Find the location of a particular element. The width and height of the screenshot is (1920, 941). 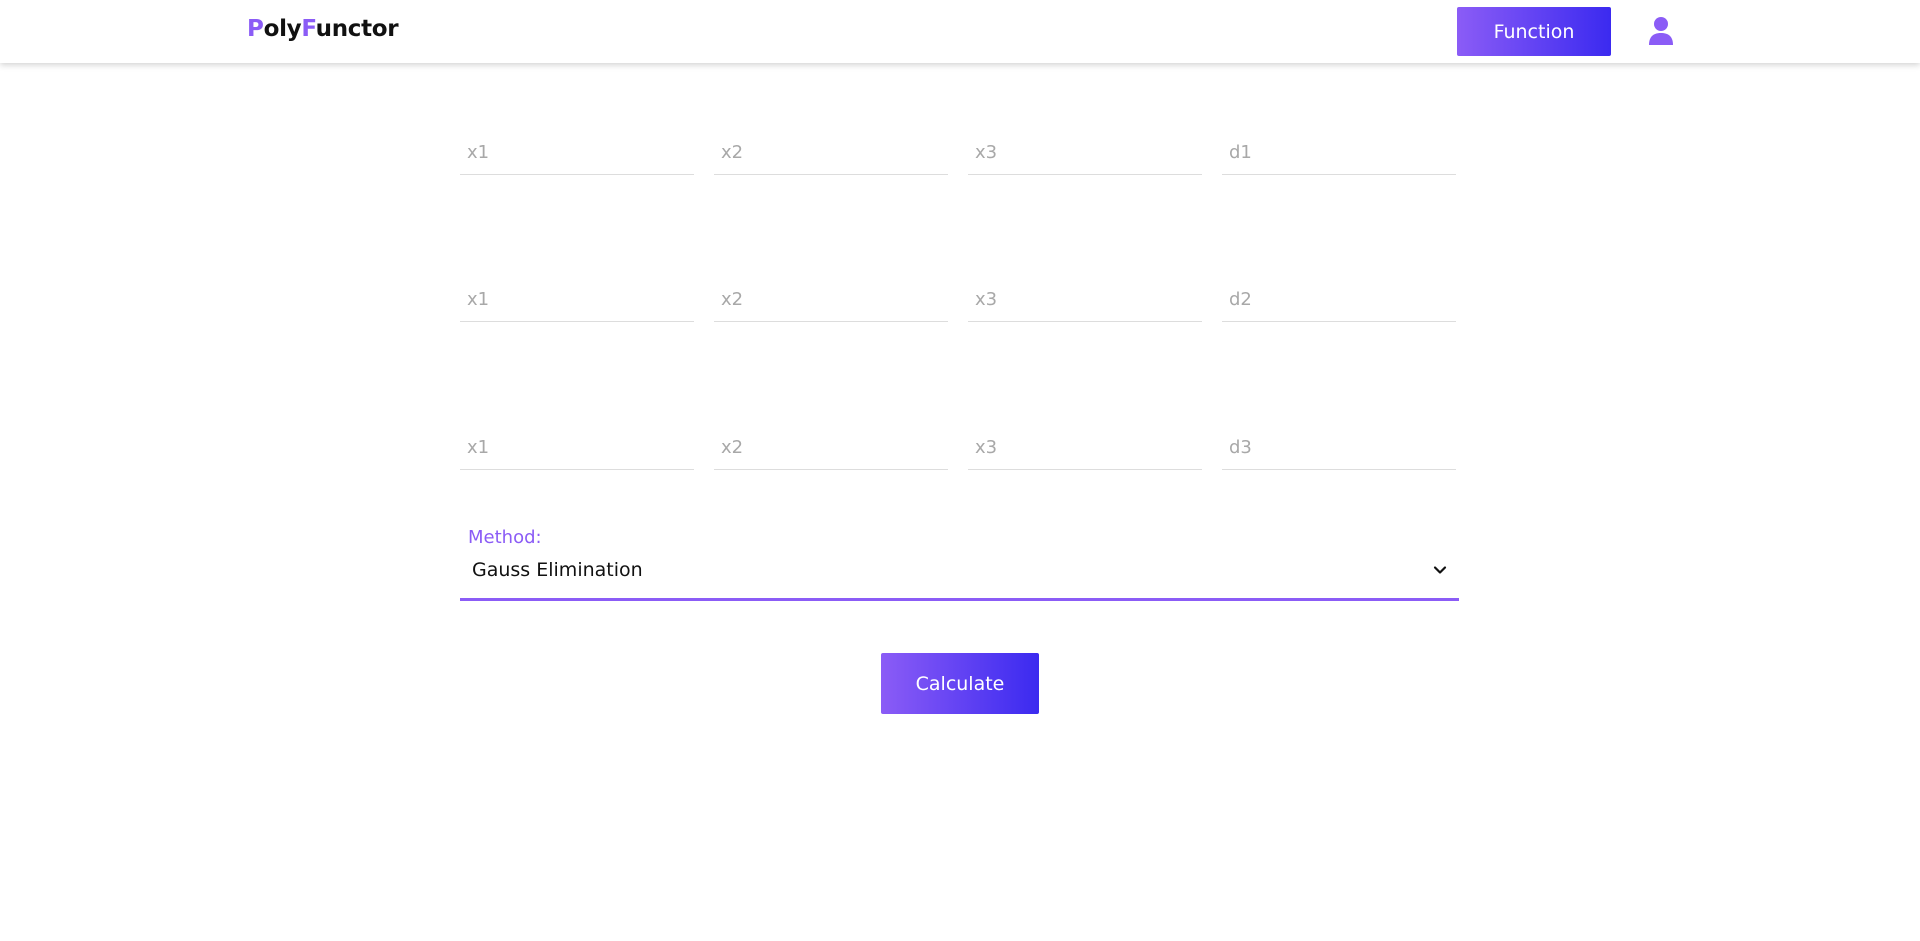

eq2-x1-input is located at coordinates (577, 299).